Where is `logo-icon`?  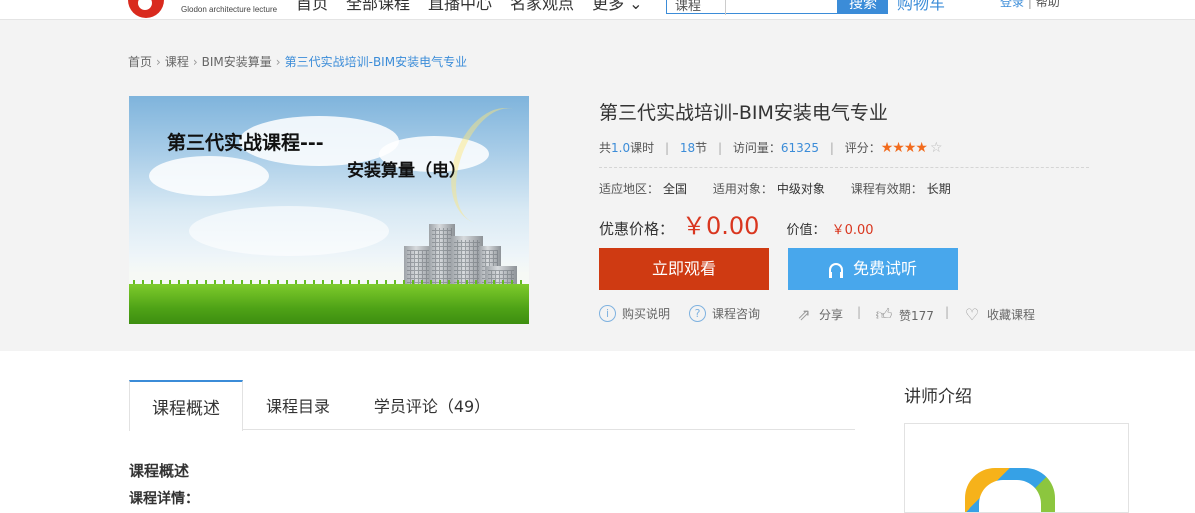 logo-icon is located at coordinates (146, 9).